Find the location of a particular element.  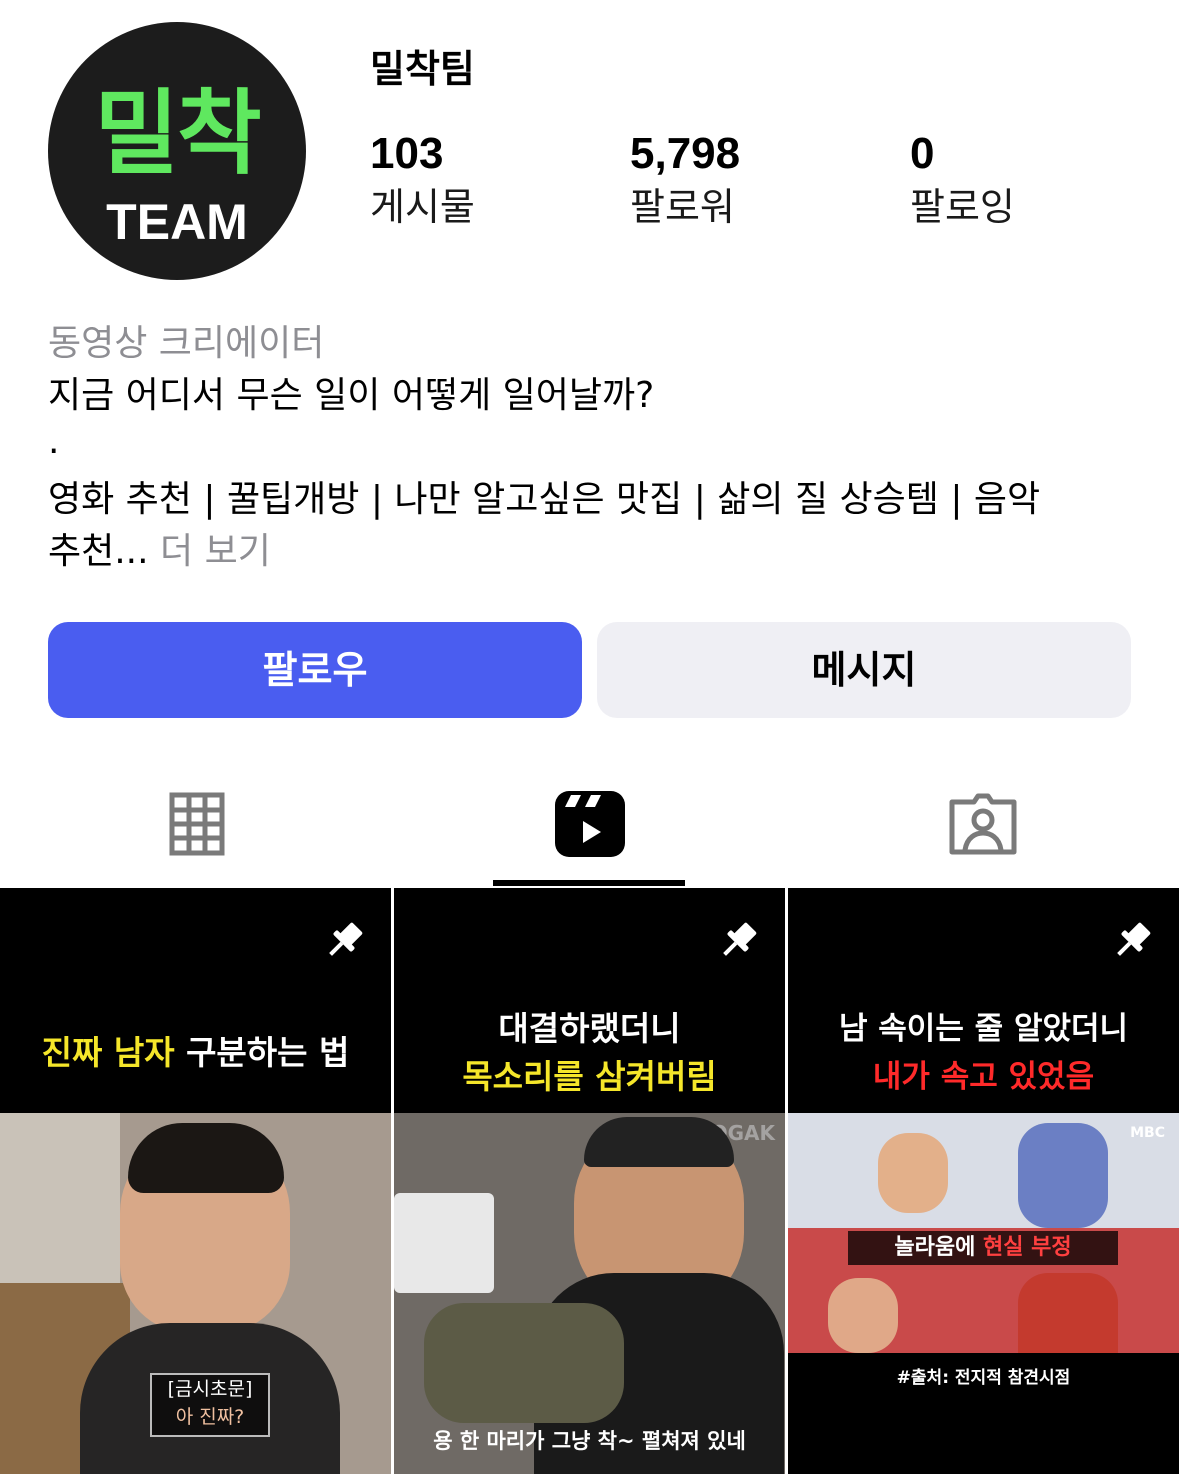

stat-followers-count: 5,798 is located at coordinates (685, 153).